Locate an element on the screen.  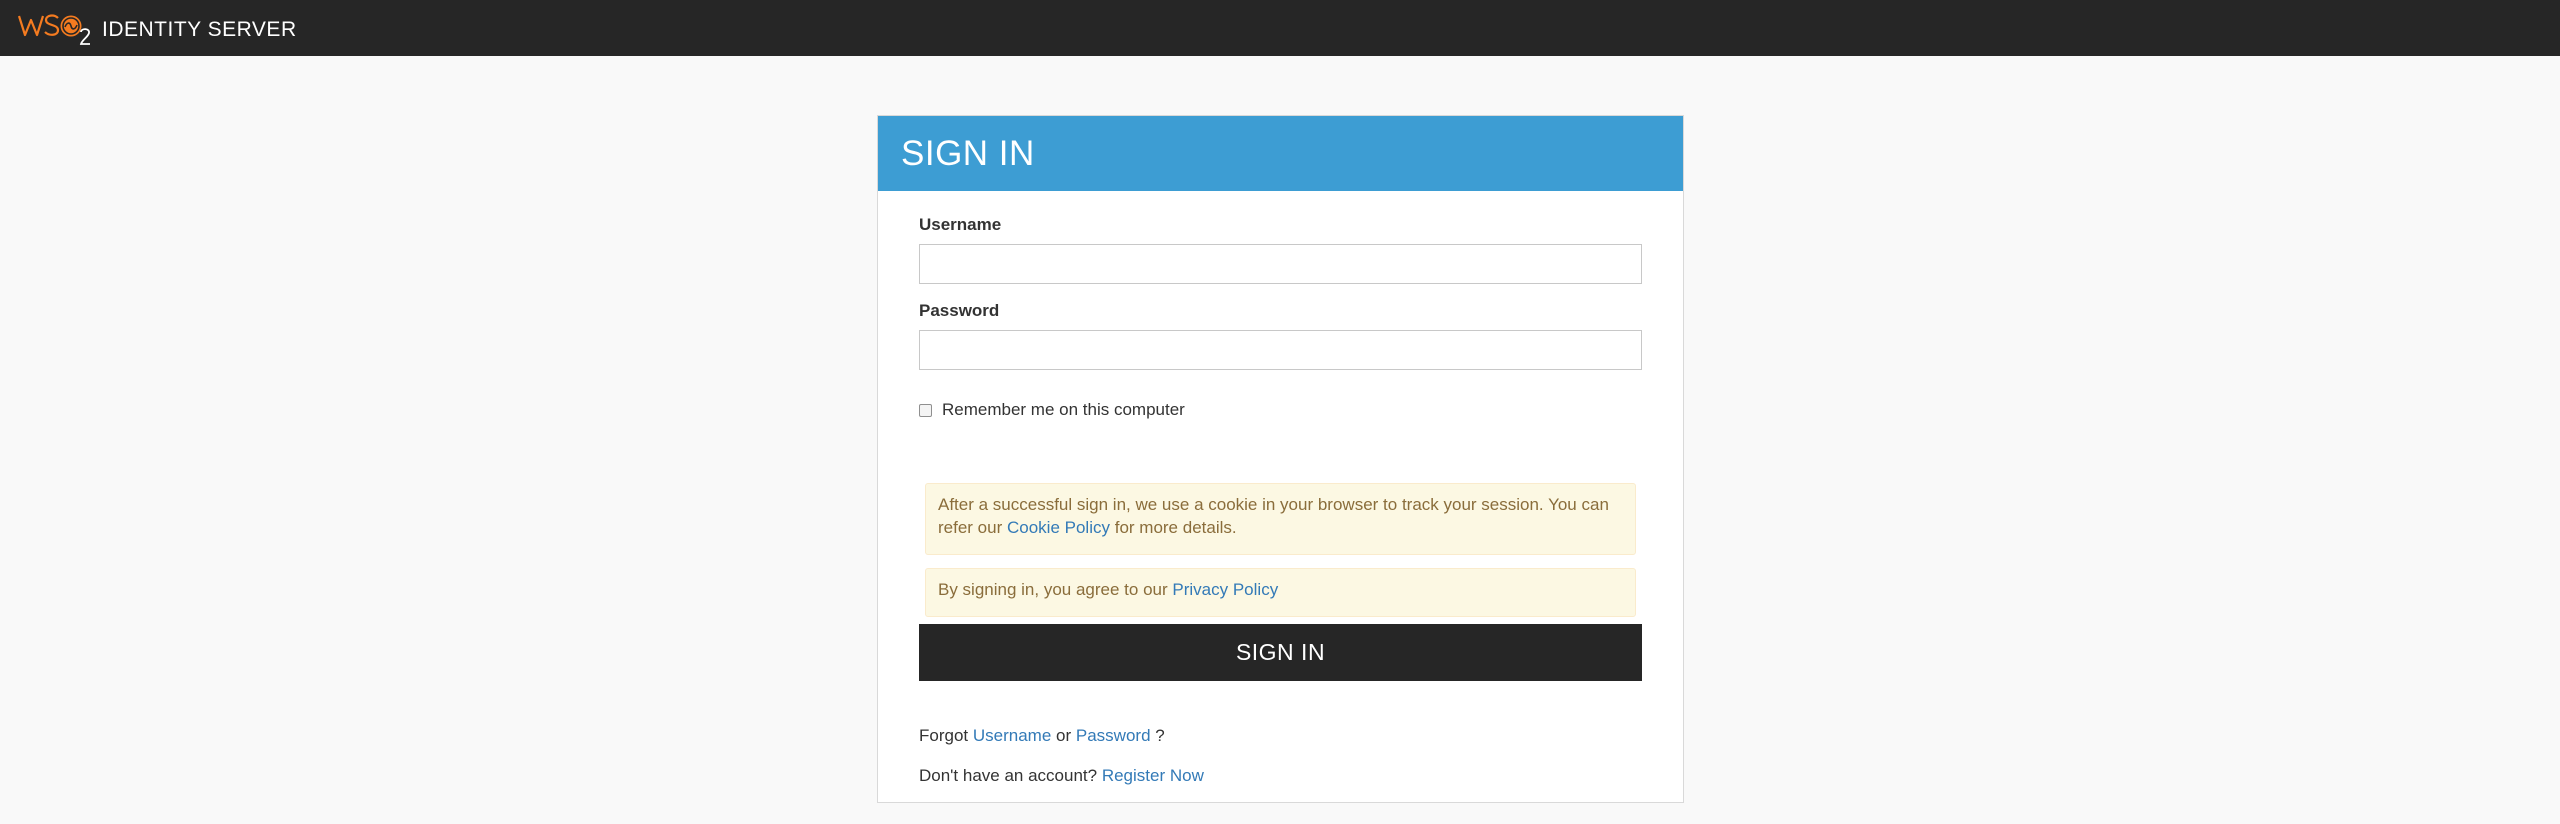
register-line: Don't have an account? Register Now is located at coordinates (1061, 776).